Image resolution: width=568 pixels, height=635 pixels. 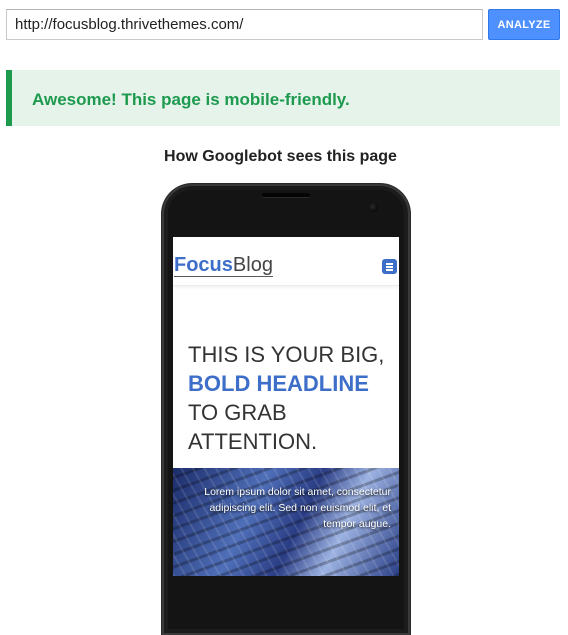 I want to click on preview-title: How Googlebot sees this page, so click(x=280, y=156).